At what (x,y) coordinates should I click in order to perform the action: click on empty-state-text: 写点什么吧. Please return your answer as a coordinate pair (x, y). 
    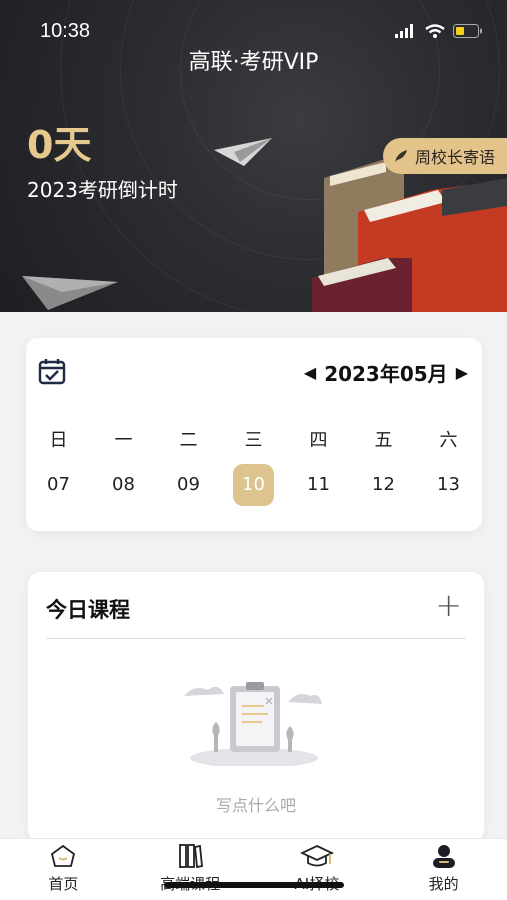
    Looking at the image, I should click on (255, 805).